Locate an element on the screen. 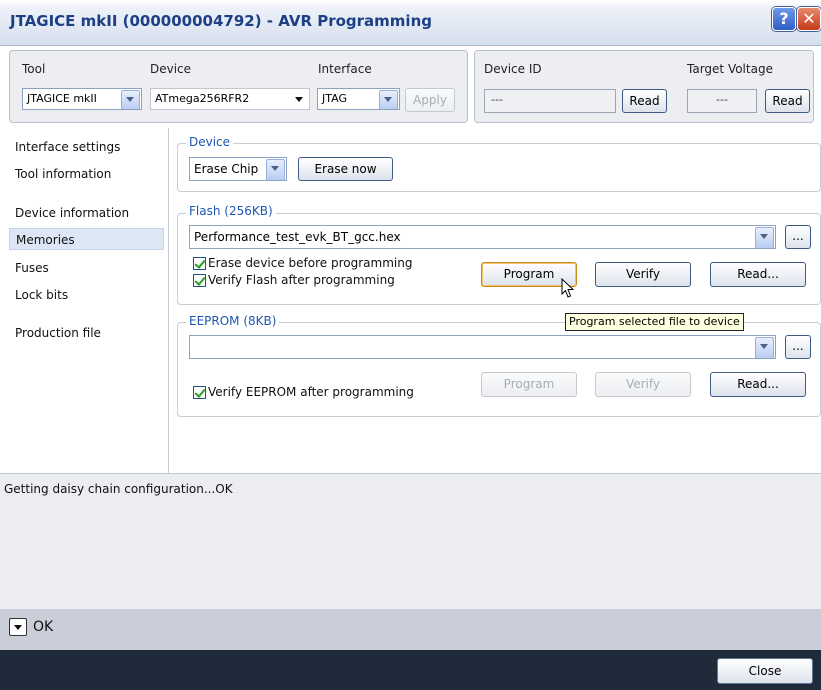  expand-log-button is located at coordinates (18, 627).